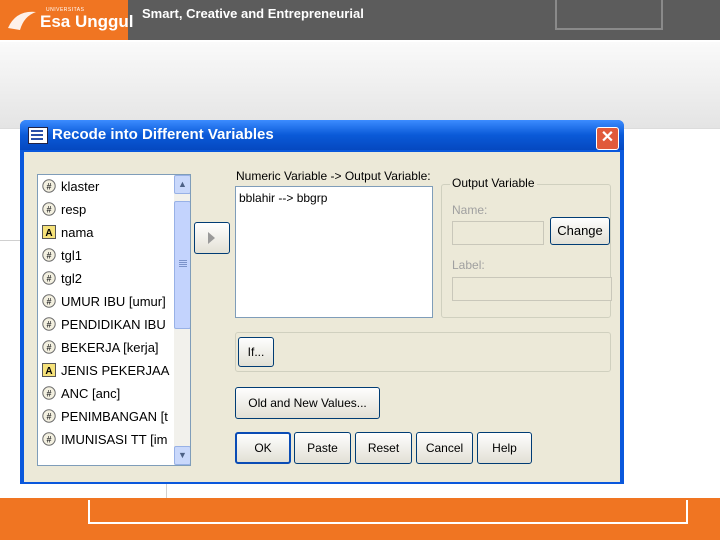 The image size is (720, 540). Describe the element at coordinates (526, 247) in the screenshot. I see `output-variable-group: Output Variable Name: Change Label:` at that location.